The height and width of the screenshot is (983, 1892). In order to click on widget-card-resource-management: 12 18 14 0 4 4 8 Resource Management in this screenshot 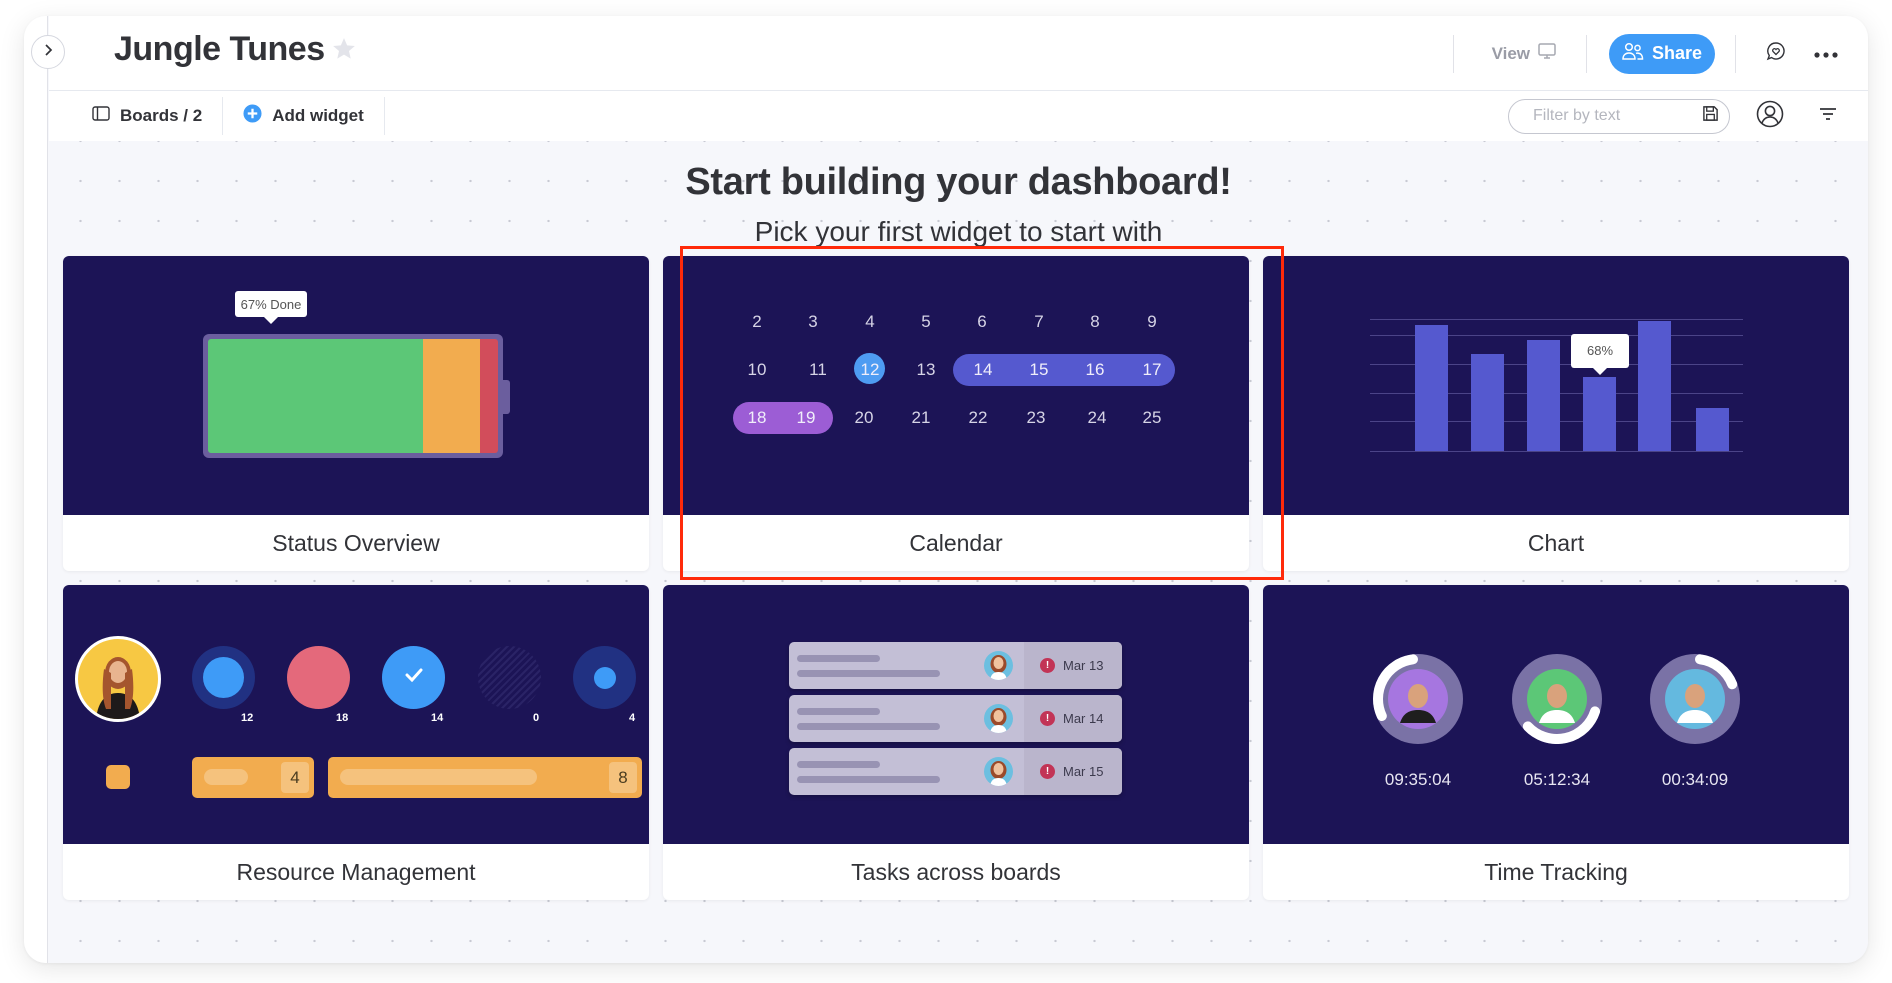, I will do `click(356, 742)`.